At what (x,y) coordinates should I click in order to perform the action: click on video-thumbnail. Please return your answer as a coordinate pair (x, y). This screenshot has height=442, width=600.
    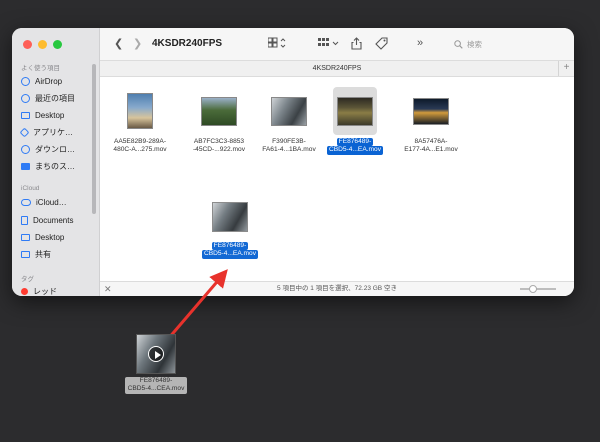
    Looking at the image, I should click on (156, 354).